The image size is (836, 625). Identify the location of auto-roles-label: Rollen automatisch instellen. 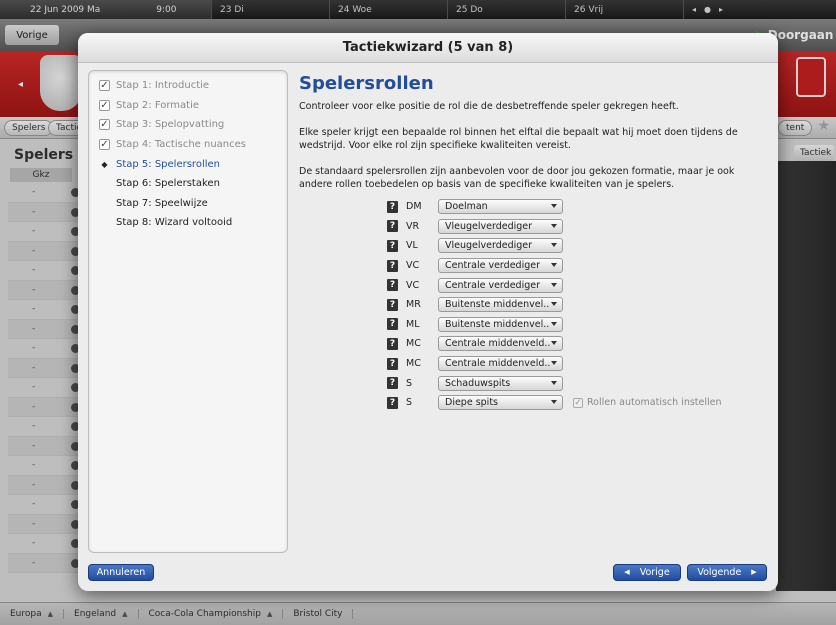
(654, 403).